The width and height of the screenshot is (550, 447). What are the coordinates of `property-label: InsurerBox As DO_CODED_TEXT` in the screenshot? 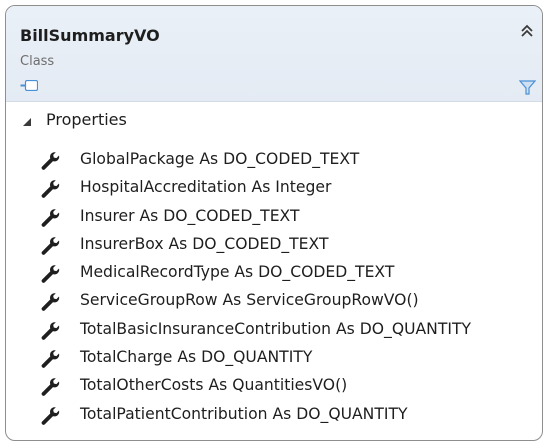 It's located at (204, 243).